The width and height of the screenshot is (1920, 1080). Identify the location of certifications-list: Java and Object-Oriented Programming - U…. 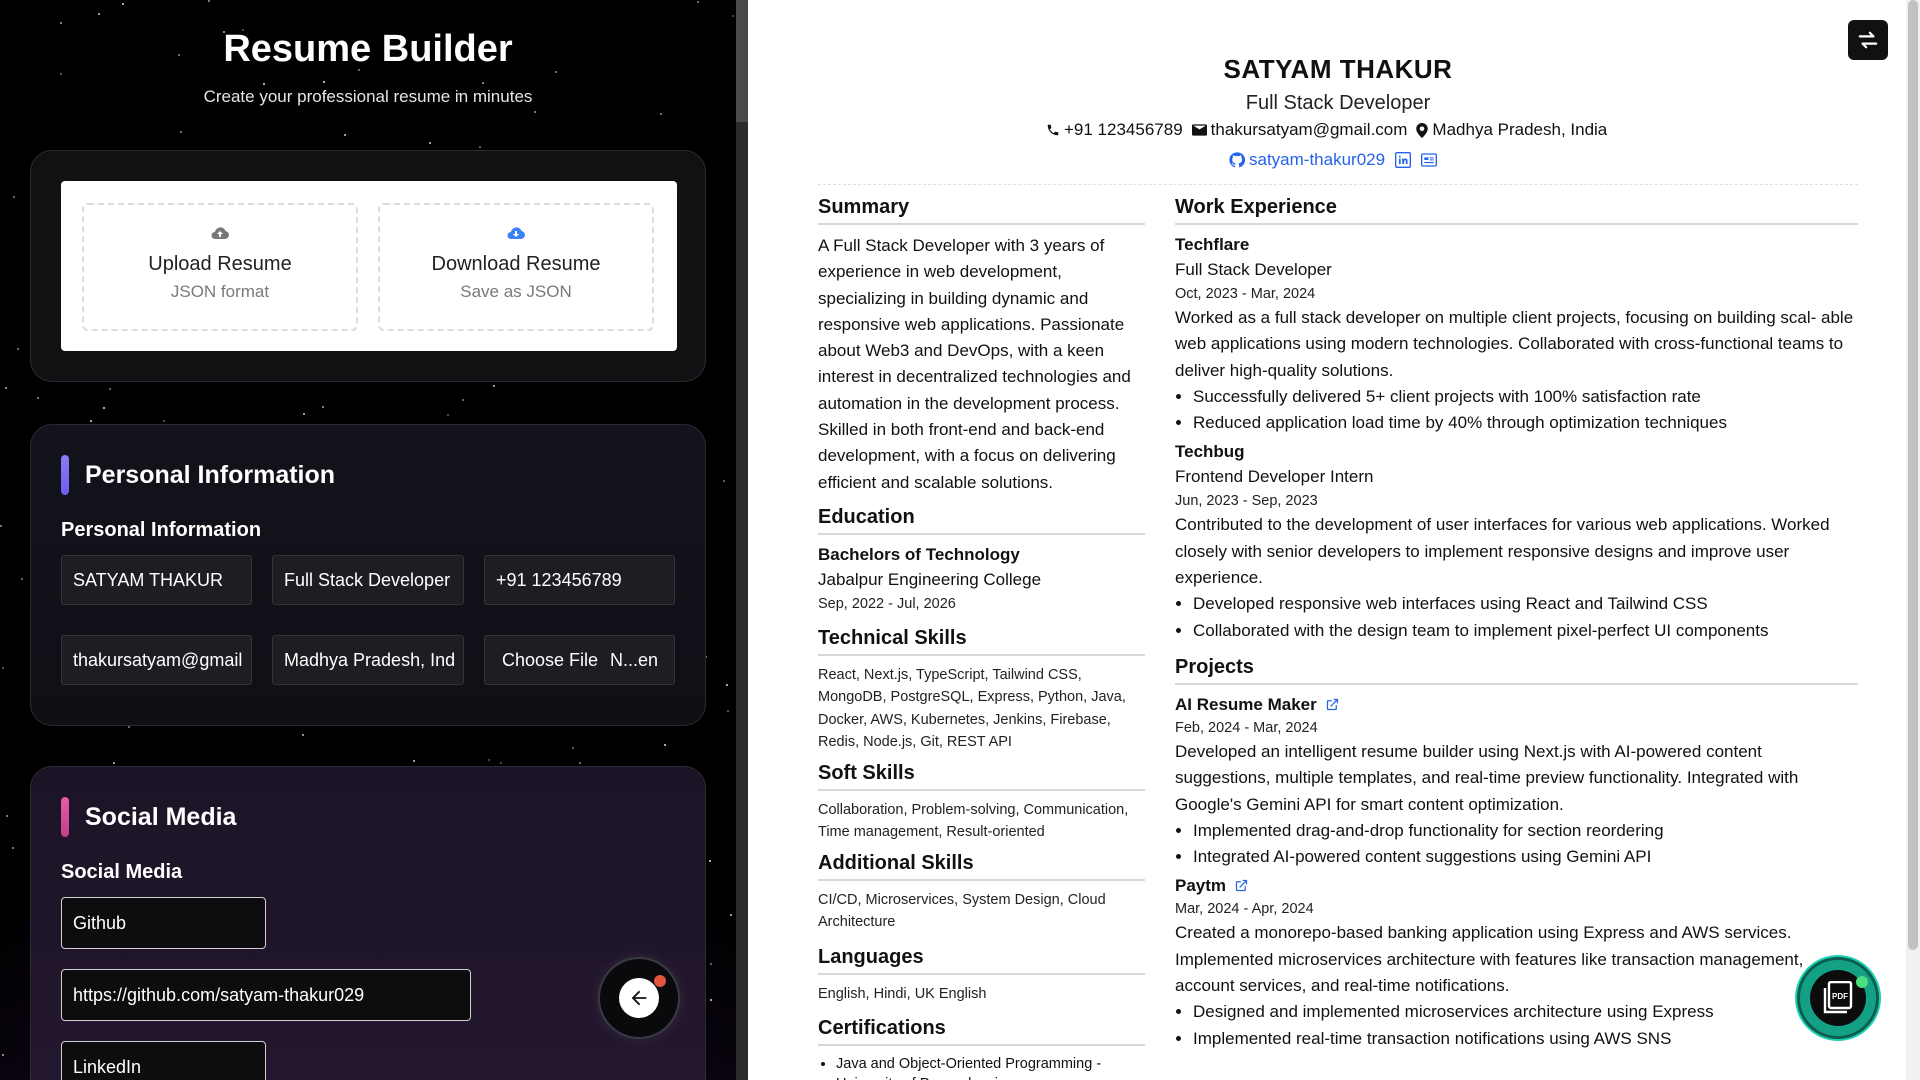
(981, 1067).